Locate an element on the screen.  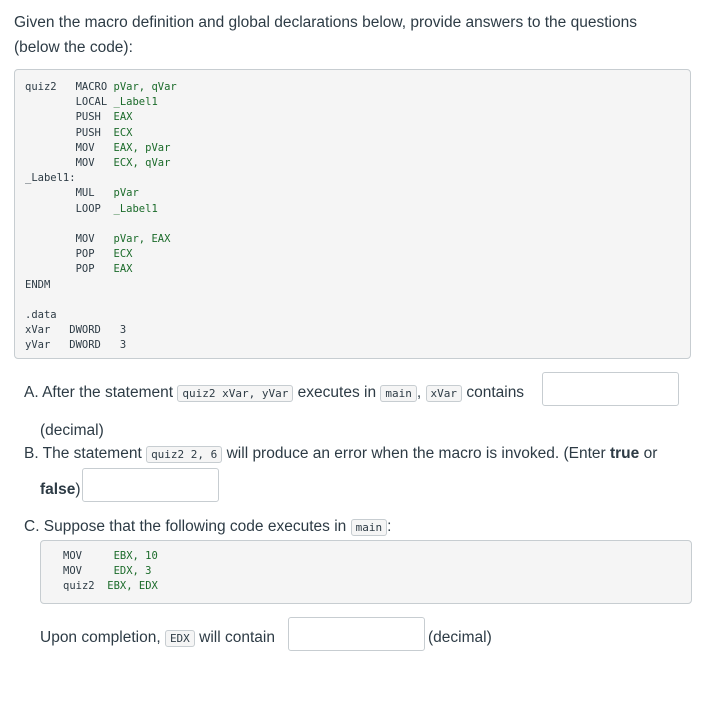
qc-unit: (decimal) is located at coordinates (460, 637).